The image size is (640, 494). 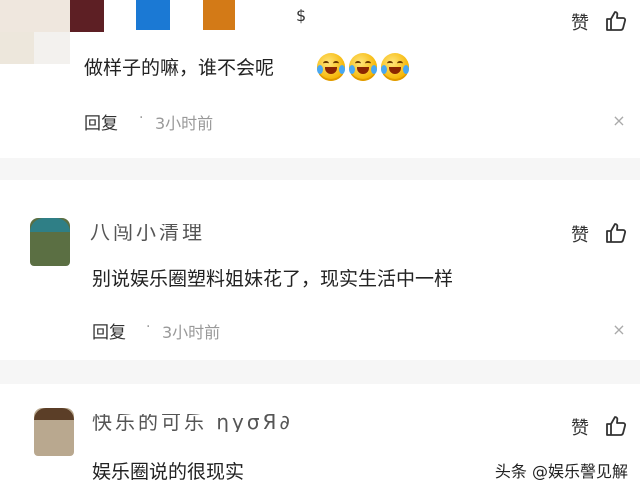 What do you see at coordinates (179, 68) in the screenshot?
I see `comment-text: 做样子的嘛，谁不会呢` at bounding box center [179, 68].